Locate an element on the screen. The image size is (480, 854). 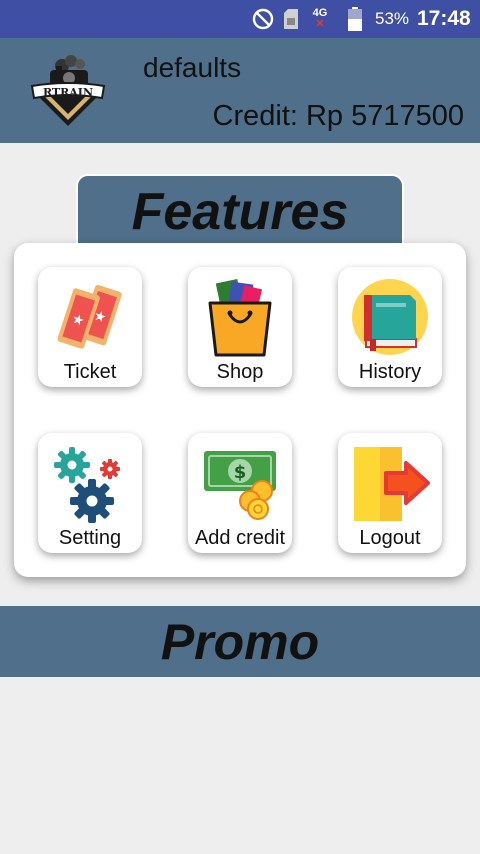
shop-button: Shop is located at coordinates (240, 327).